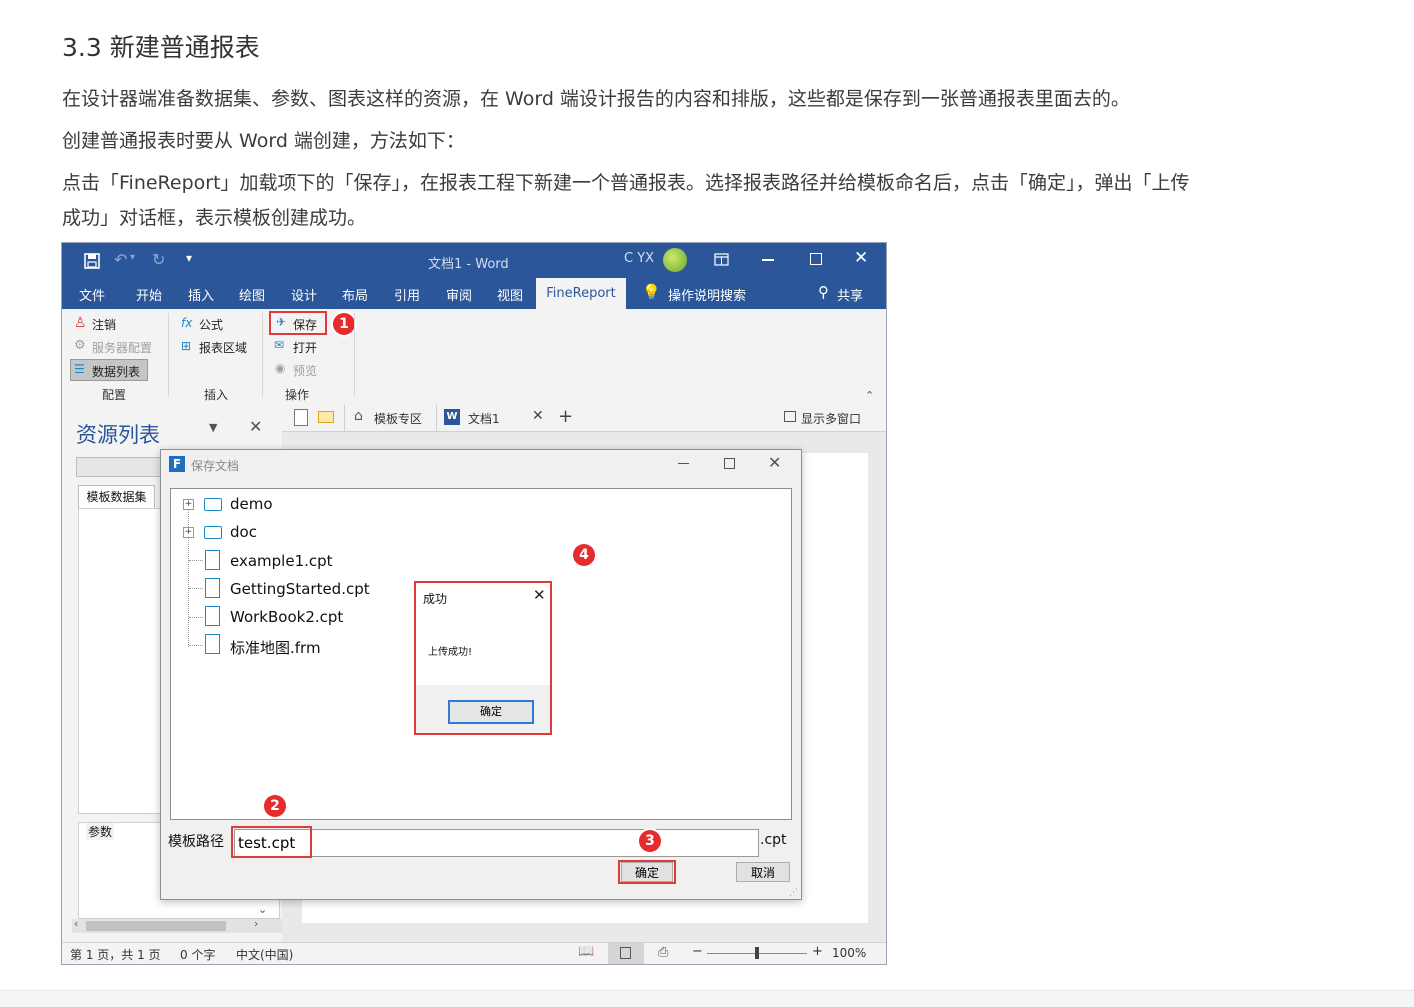 The height and width of the screenshot is (1007, 1414). I want to click on tab-layout: 布局, so click(355, 294).